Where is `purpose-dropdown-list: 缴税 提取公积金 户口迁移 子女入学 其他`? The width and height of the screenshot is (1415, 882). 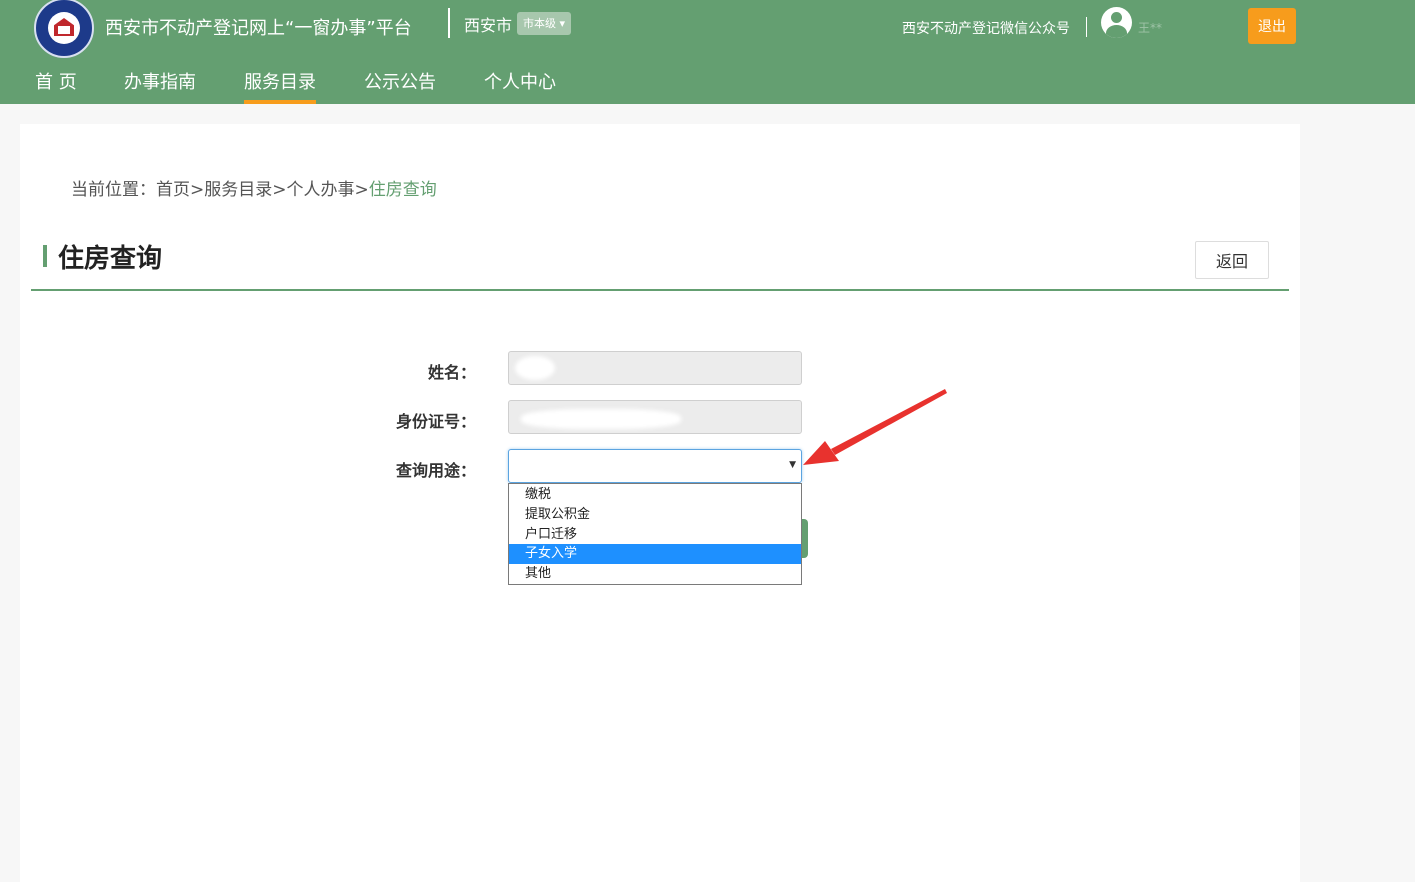
purpose-dropdown-list: 缴税 提取公积金 户口迁移 子女入学 其他 is located at coordinates (655, 534).